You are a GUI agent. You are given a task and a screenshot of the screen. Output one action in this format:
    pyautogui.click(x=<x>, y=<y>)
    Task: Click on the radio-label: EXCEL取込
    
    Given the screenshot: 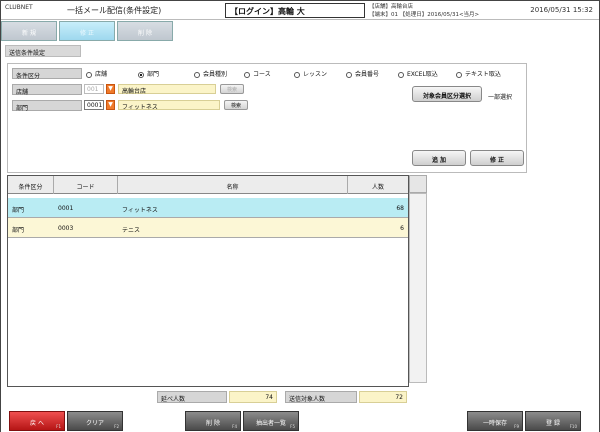 What is the action you would take?
    pyautogui.click(x=422, y=74)
    